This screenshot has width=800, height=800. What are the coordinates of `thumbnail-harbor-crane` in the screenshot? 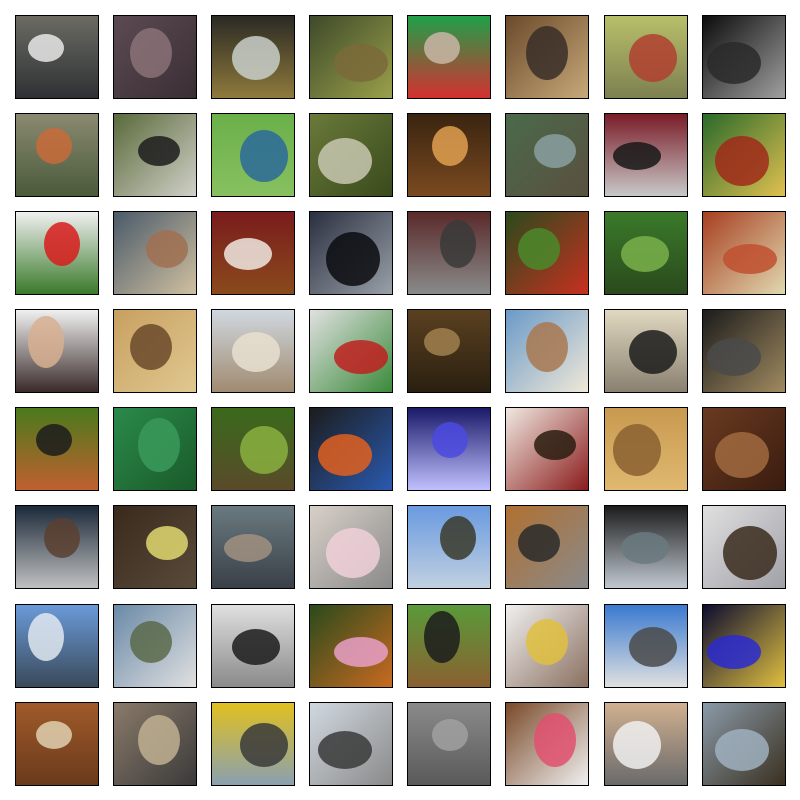 It's located at (351, 744).